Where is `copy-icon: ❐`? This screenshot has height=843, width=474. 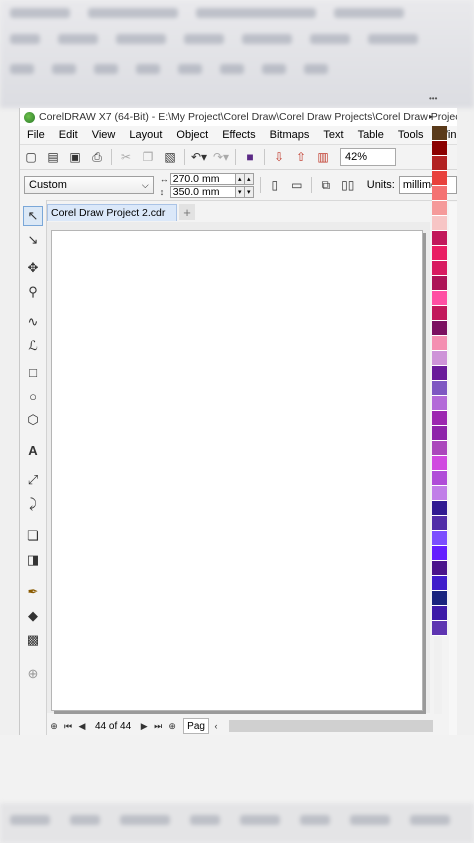 copy-icon: ❐ is located at coordinates (148, 157).